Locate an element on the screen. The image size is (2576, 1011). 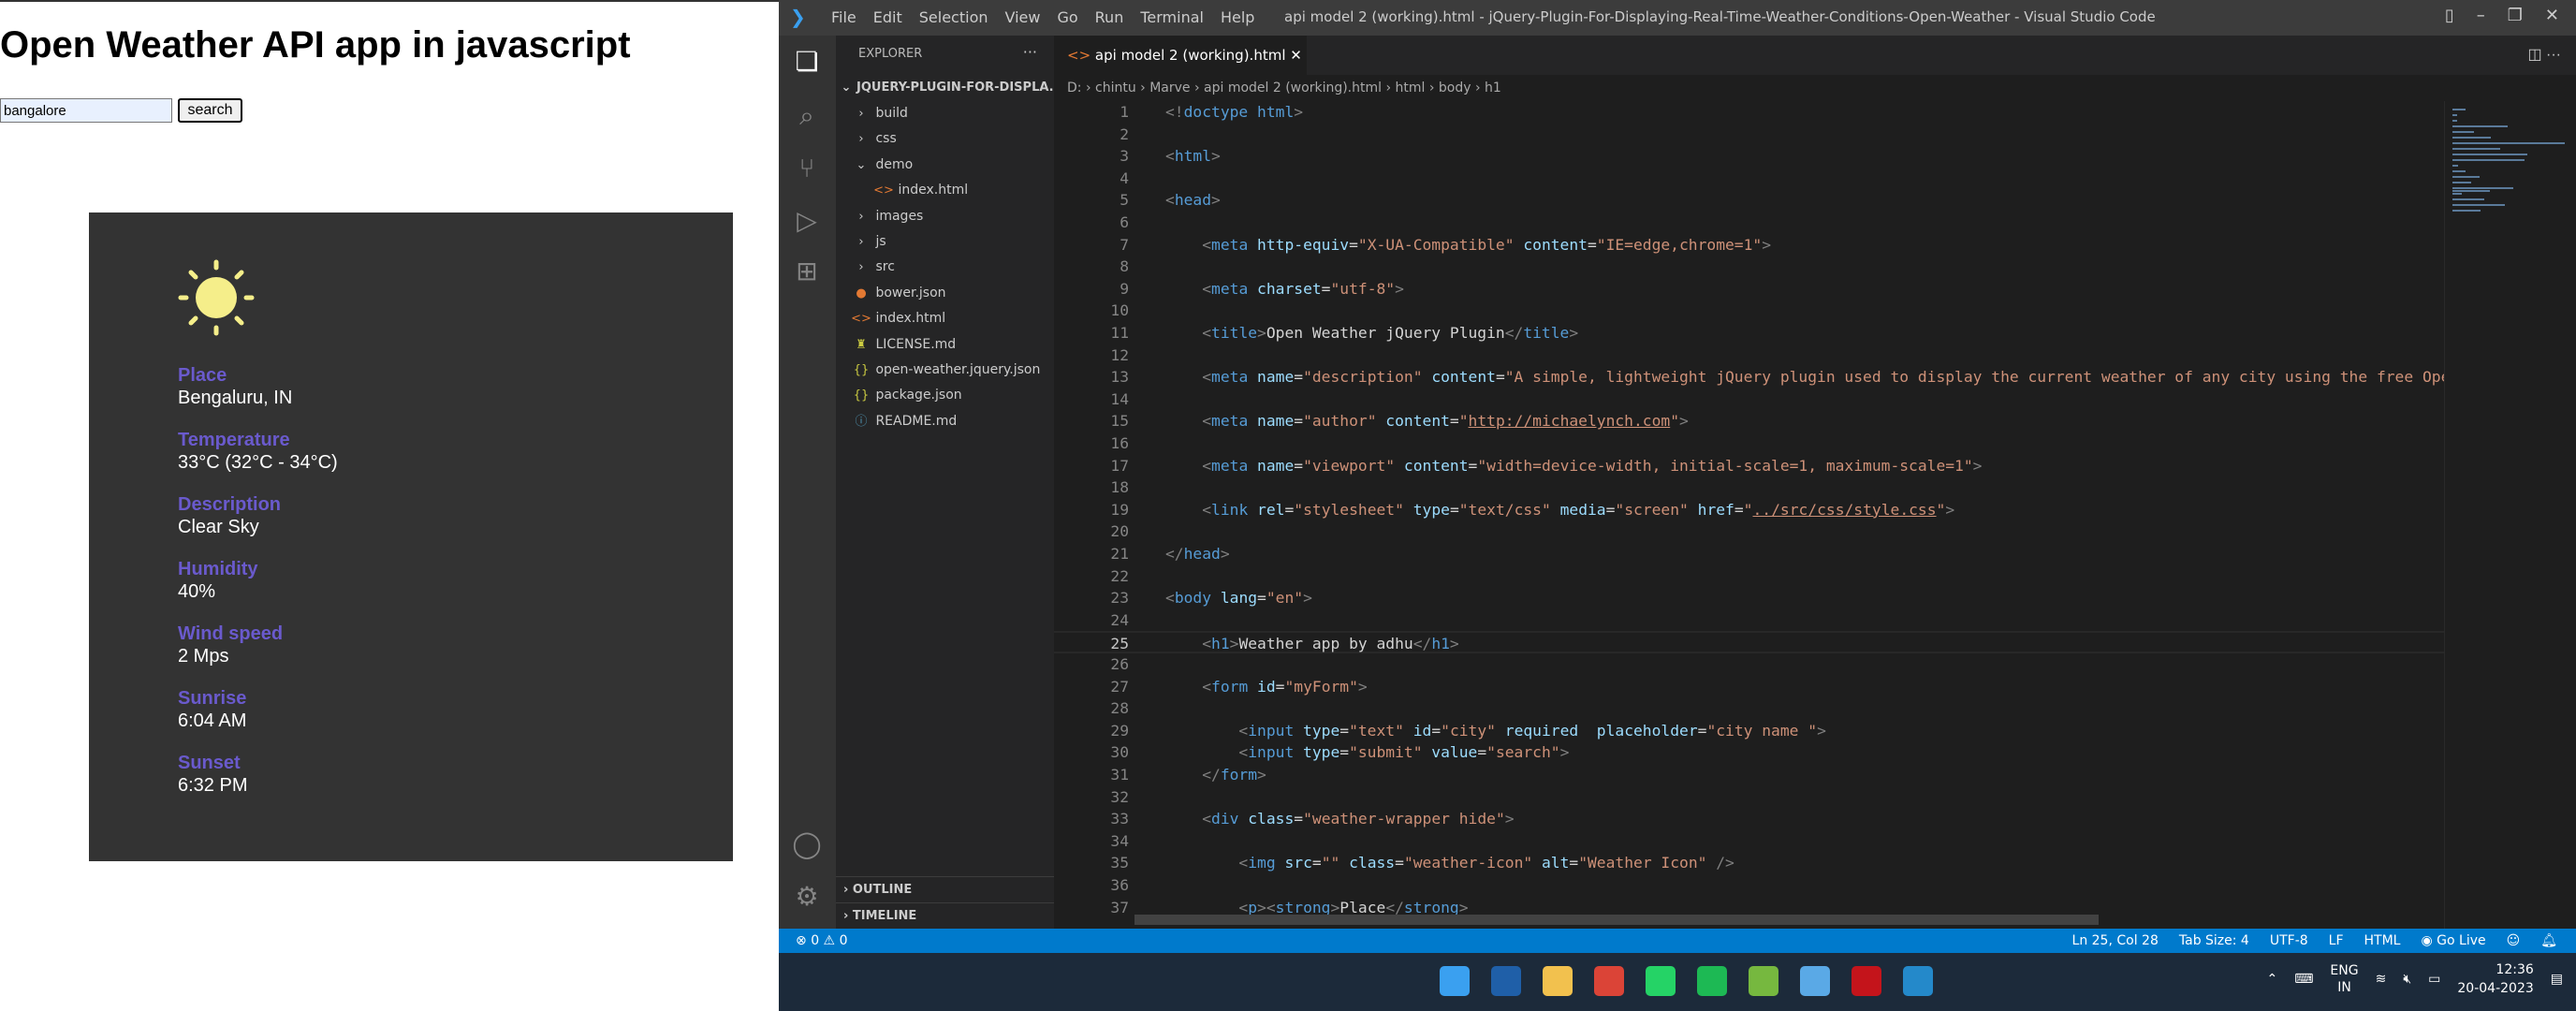
code-line: 10 is located at coordinates (1749, 311).